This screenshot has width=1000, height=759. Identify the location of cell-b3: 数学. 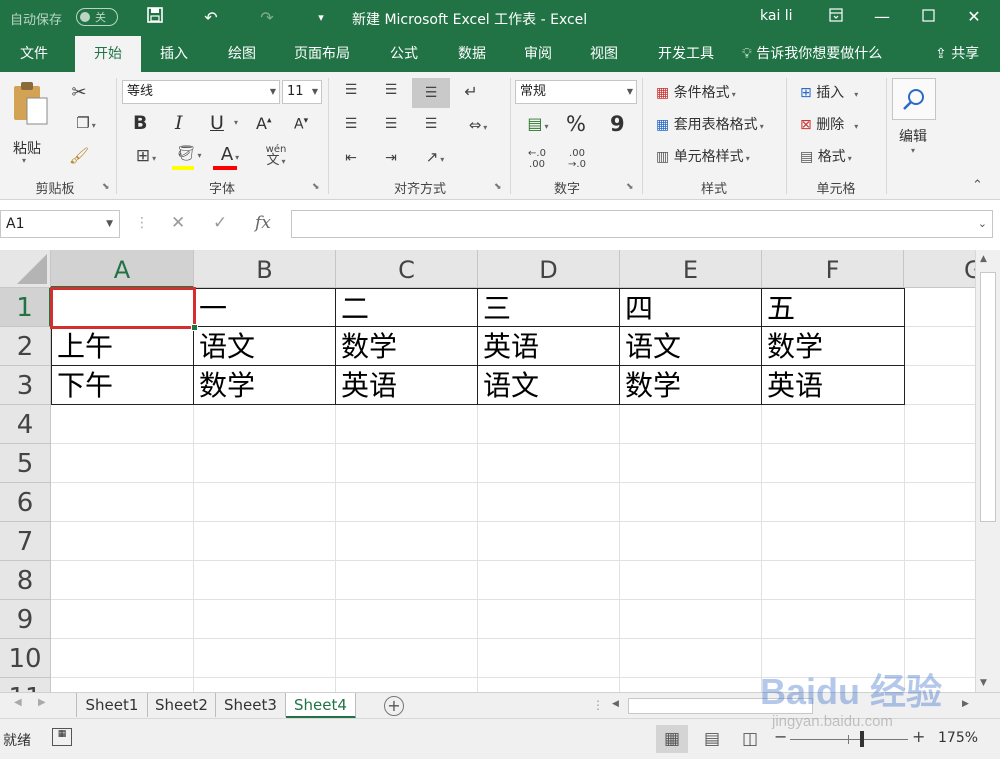
(265, 385).